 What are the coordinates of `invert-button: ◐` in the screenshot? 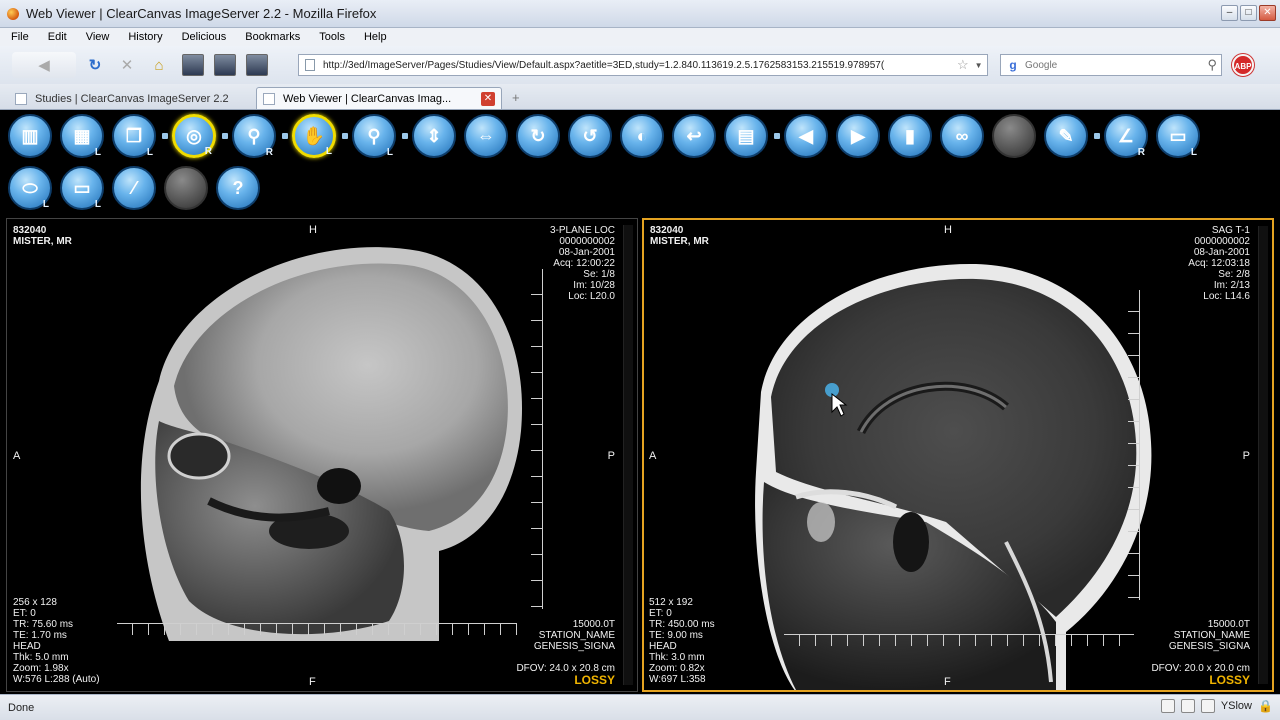 It's located at (642, 136).